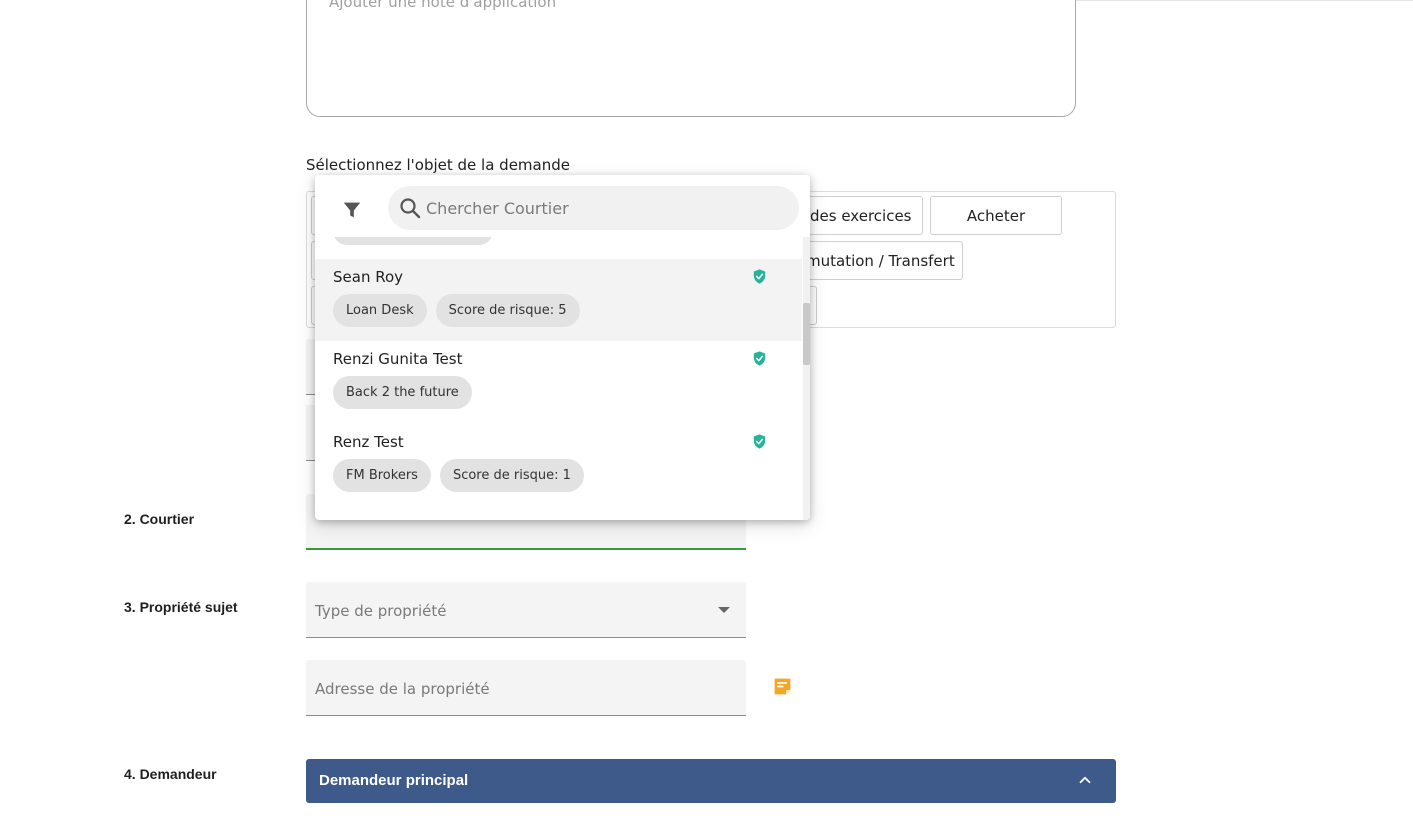  I want to click on broker-item-renz-test: Renz Test FM Brokers Score de risque: 1, so click(558, 465).